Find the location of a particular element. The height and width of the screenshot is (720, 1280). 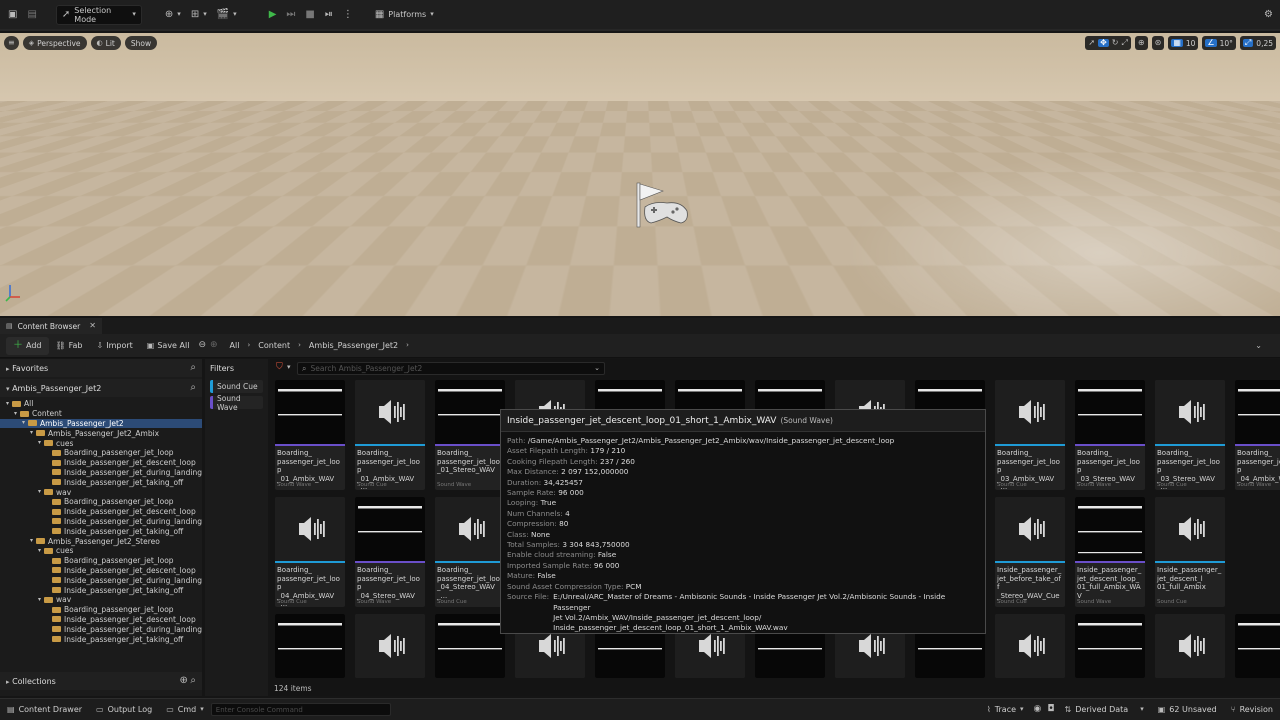

breadcrumb-content: Content is located at coordinates (274, 345).